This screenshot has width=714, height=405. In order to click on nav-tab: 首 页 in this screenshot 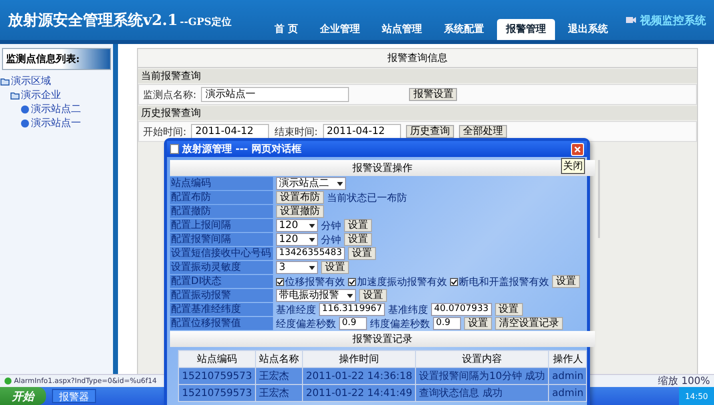, I will do `click(286, 29)`.